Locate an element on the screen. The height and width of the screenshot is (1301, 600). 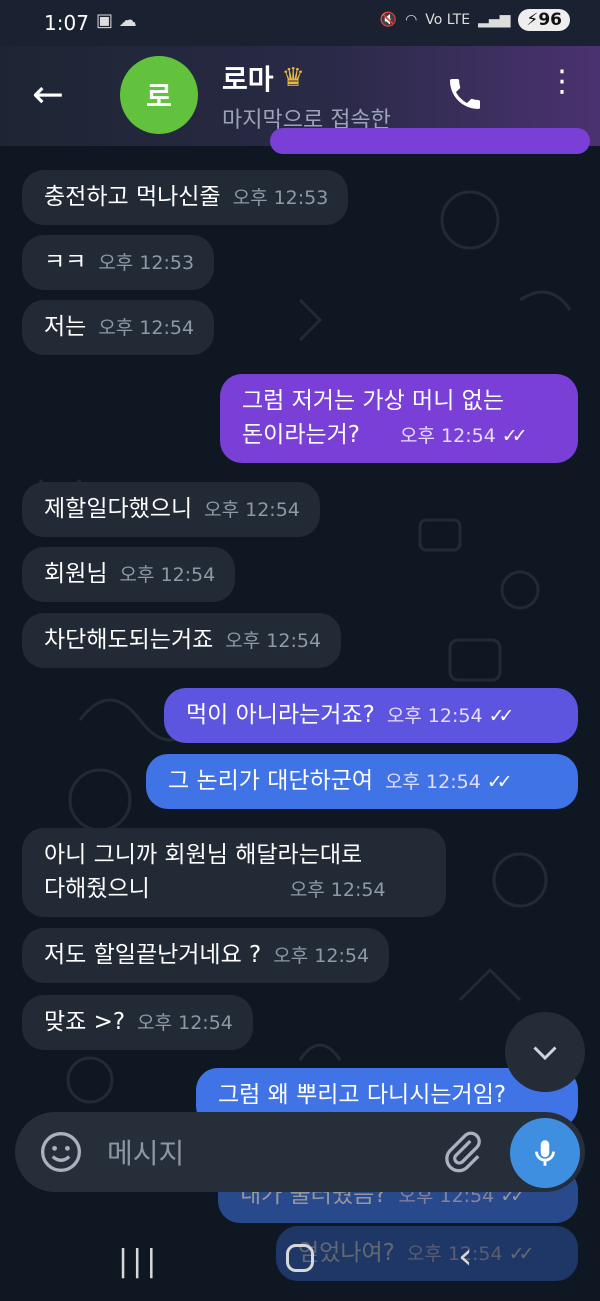
notification-icons: ▣ ☁ is located at coordinates (116, 20).